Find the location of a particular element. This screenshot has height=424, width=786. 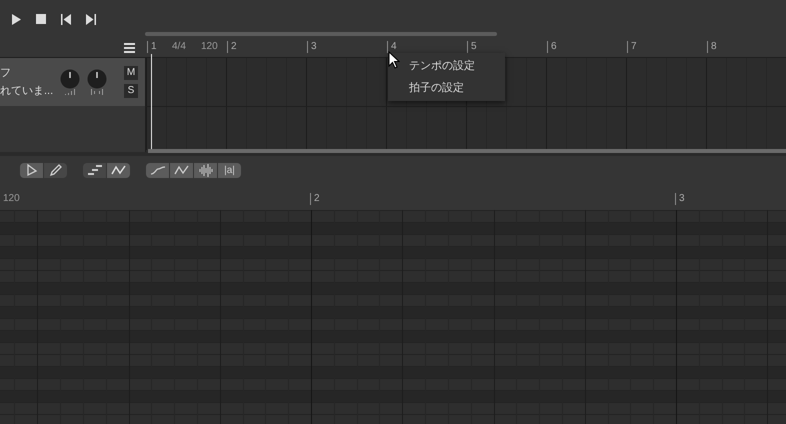

waveform-tool-button is located at coordinates (205, 170).